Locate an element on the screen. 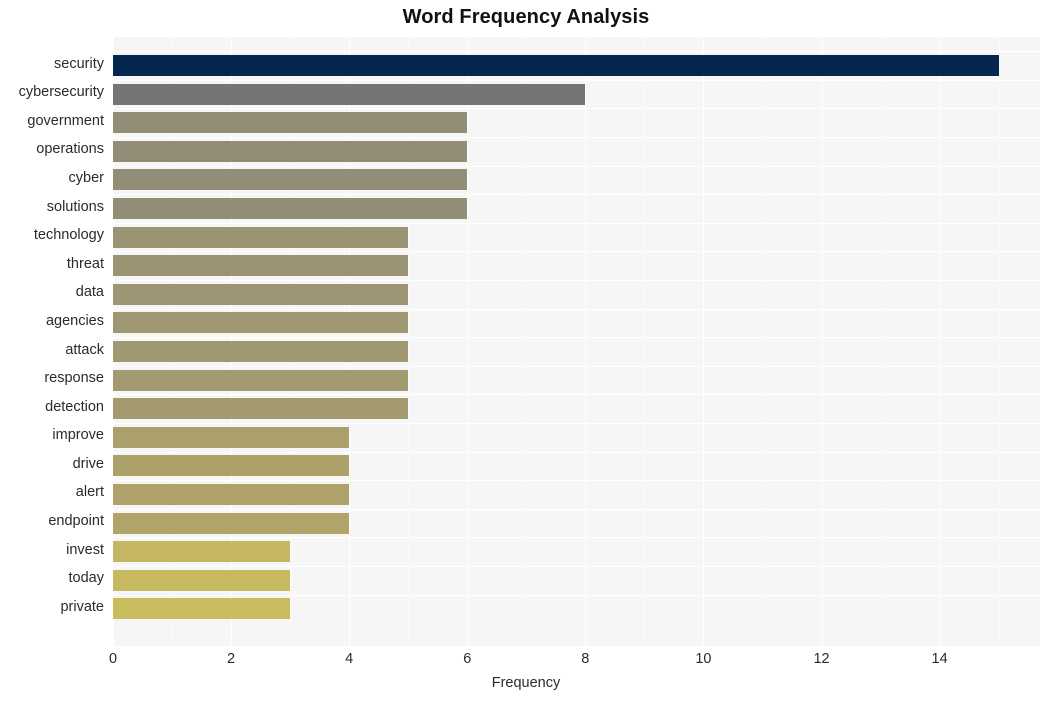 Image resolution: width=1052 pixels, height=701 pixels. x-tick-label-0: 0 is located at coordinates (113, 659).